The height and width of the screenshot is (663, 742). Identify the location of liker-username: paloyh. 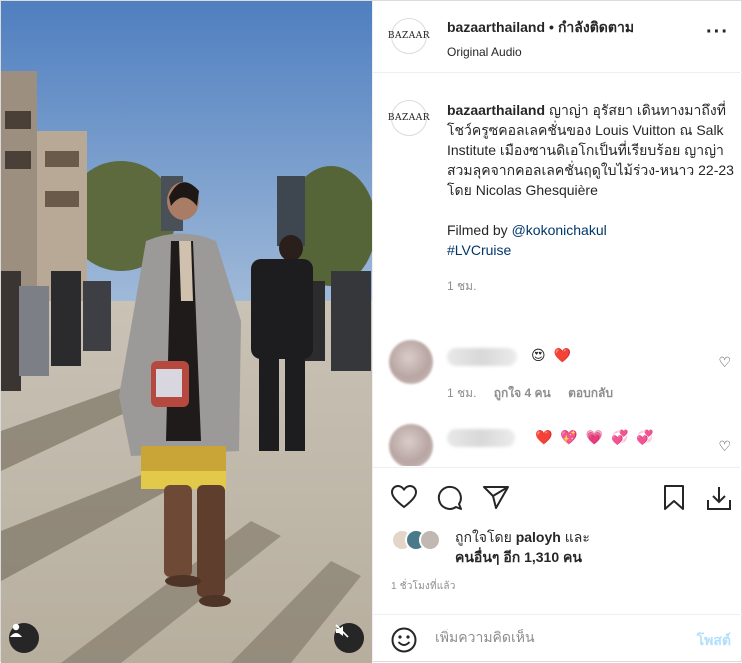
(538, 537).